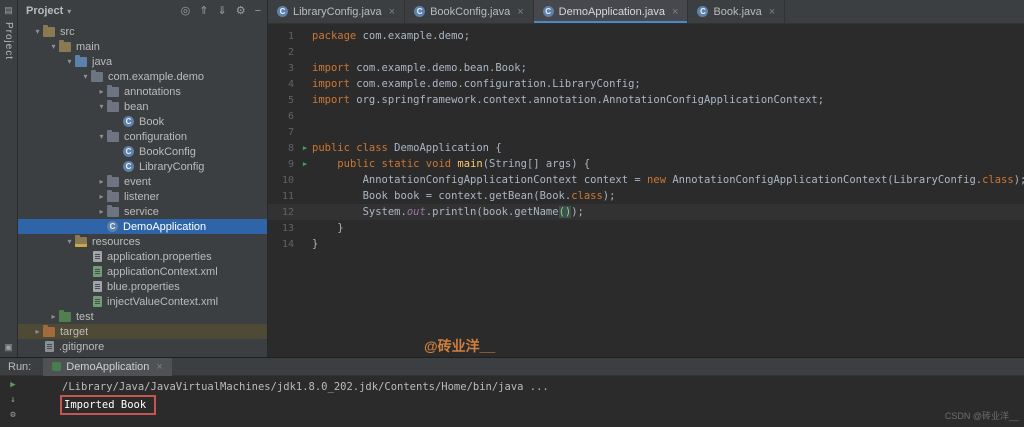 This screenshot has height=427, width=1024. Describe the element at coordinates (283, 52) in the screenshot. I see `line-number: 2` at that location.